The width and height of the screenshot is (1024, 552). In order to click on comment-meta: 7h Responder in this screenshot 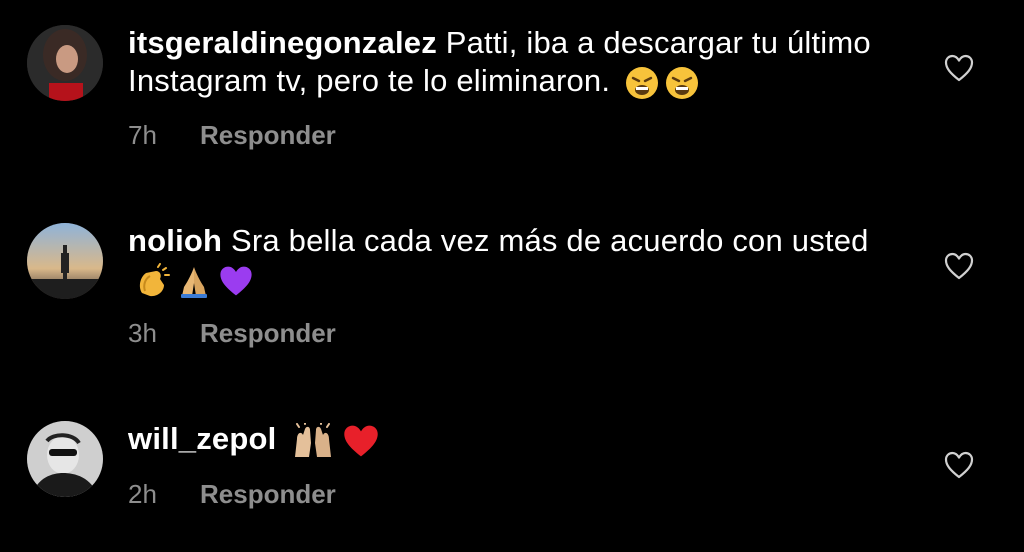, I will do `click(232, 135)`.